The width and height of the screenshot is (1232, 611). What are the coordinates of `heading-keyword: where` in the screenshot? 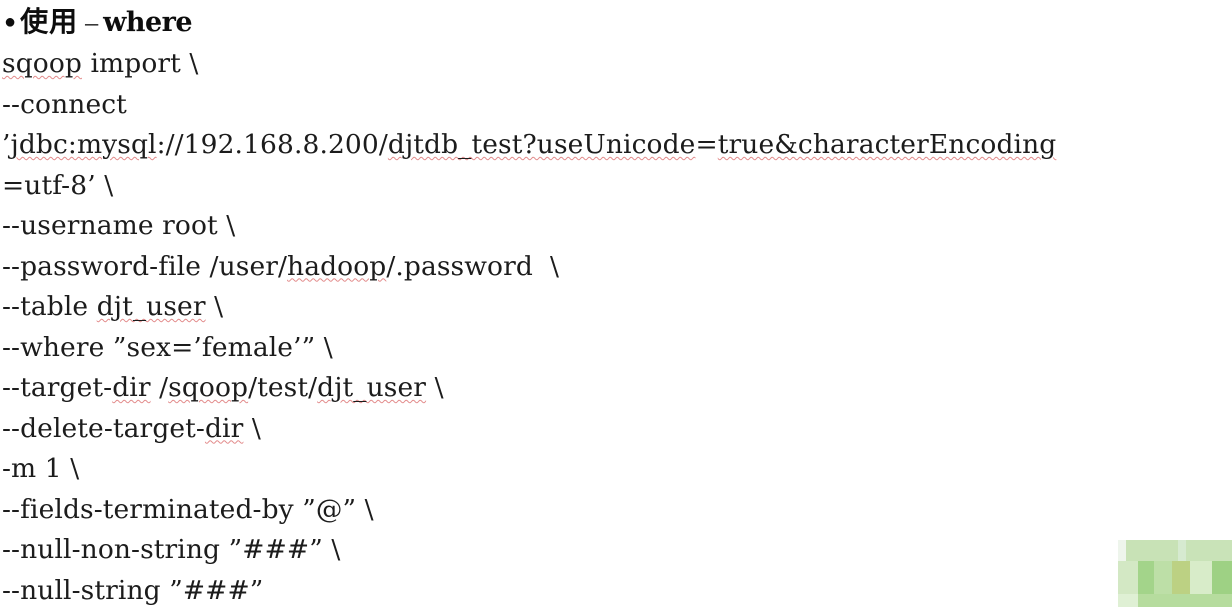 It's located at (147, 22).